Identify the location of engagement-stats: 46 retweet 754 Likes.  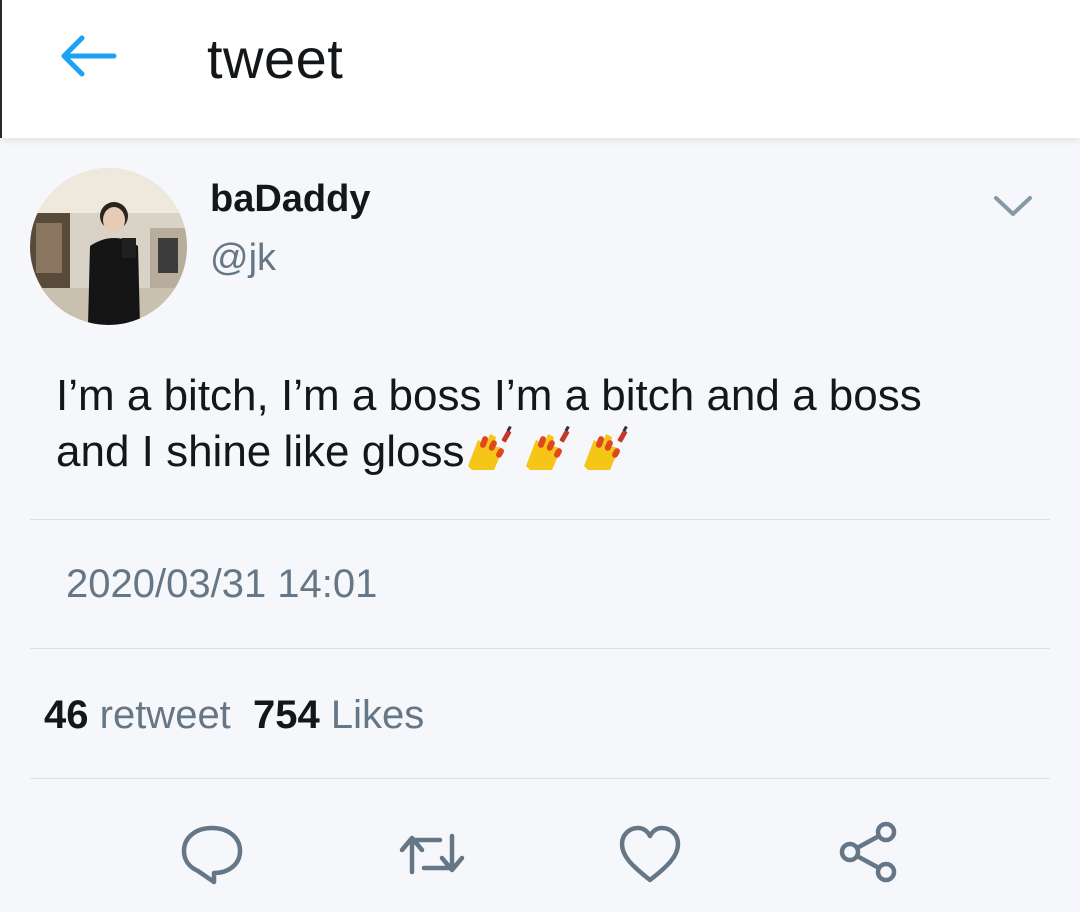
(234, 715).